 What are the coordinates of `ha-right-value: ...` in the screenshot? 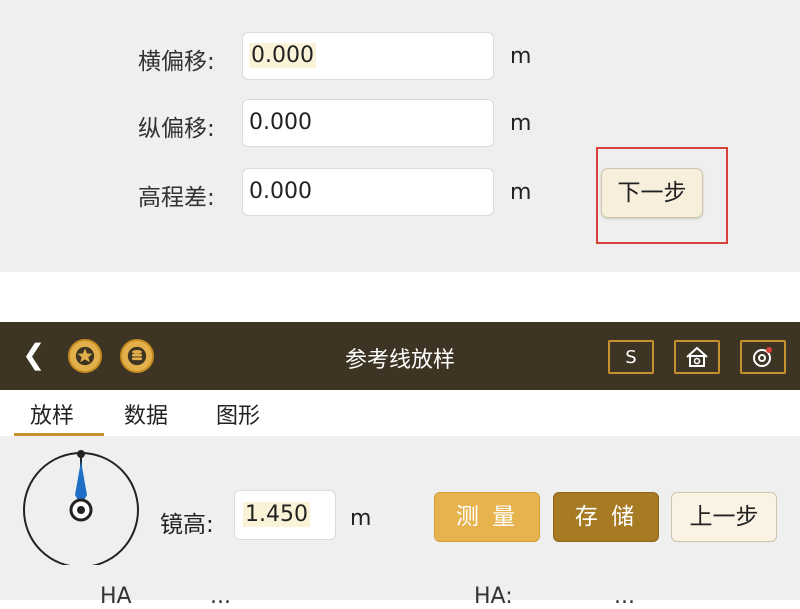 It's located at (624, 596).